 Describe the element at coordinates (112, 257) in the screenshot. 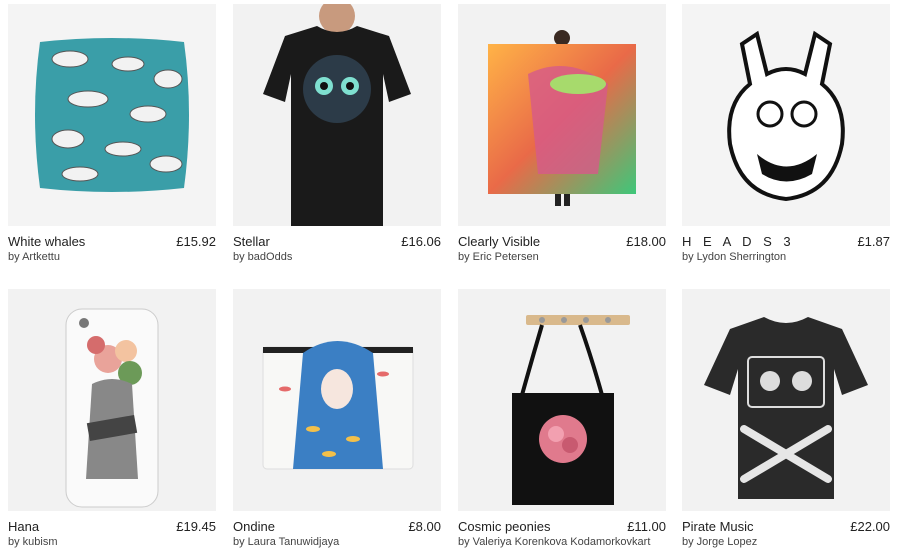

I see `product-artist: by Artkettu` at that location.